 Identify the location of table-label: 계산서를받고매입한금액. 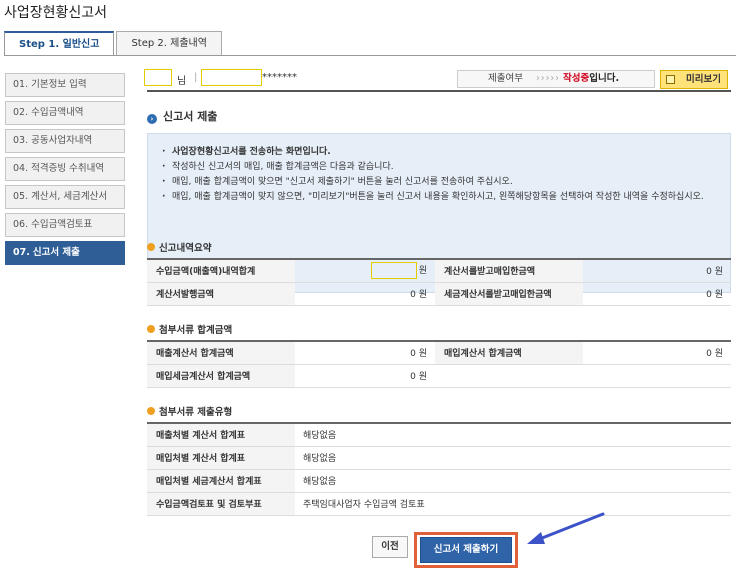
(509, 270).